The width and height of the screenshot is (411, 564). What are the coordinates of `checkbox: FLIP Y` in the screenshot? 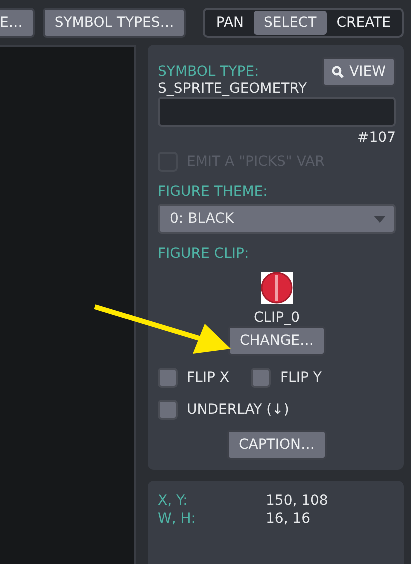 It's located at (286, 378).